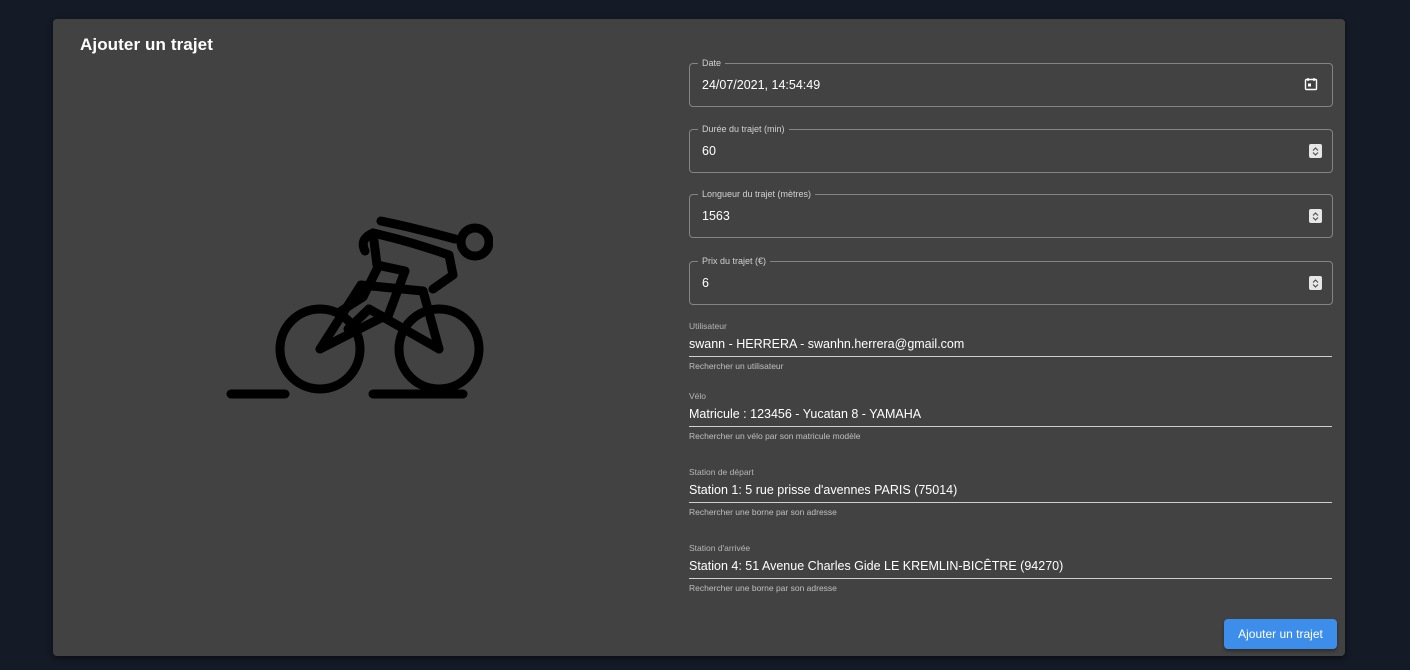 Image resolution: width=1410 pixels, height=670 pixels. I want to click on duration-value: 60, so click(709, 151).